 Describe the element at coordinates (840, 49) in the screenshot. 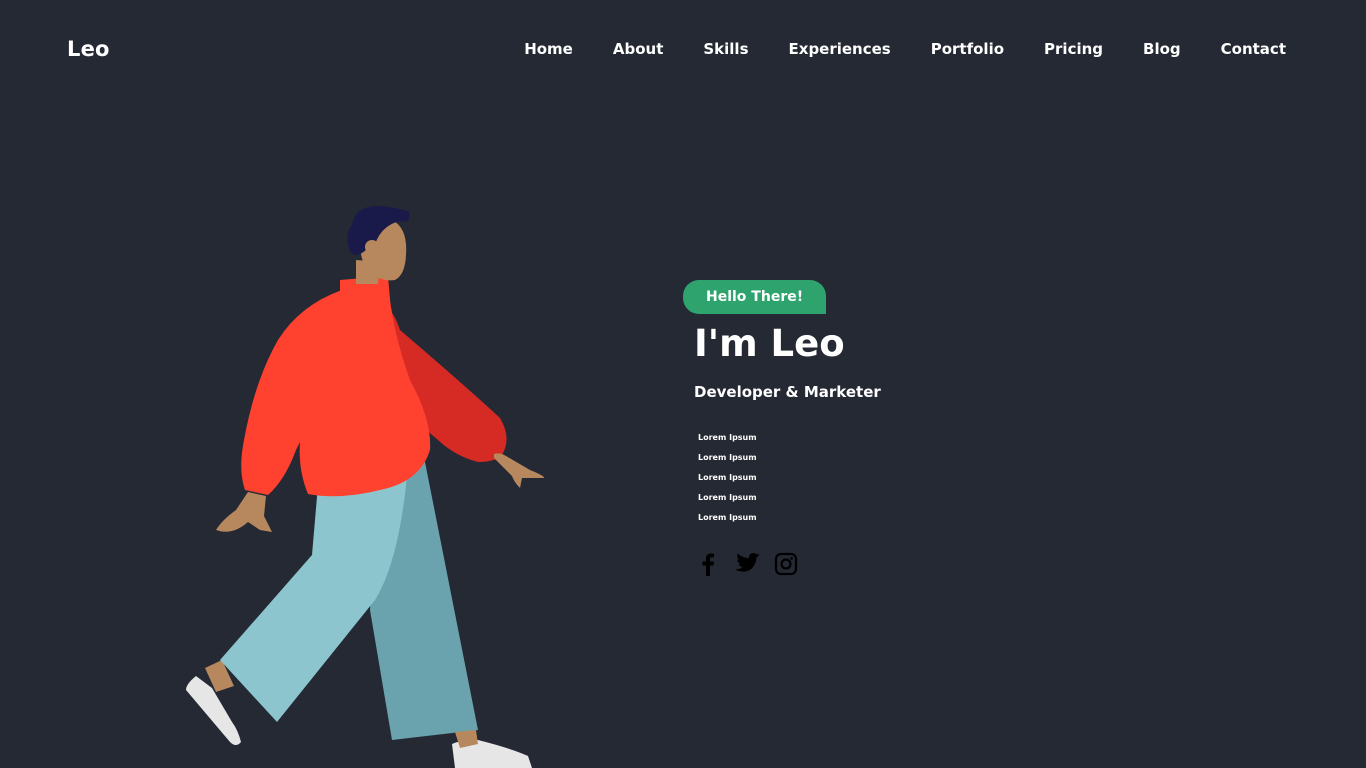

I see `nav-item-experiences: Experiences` at that location.